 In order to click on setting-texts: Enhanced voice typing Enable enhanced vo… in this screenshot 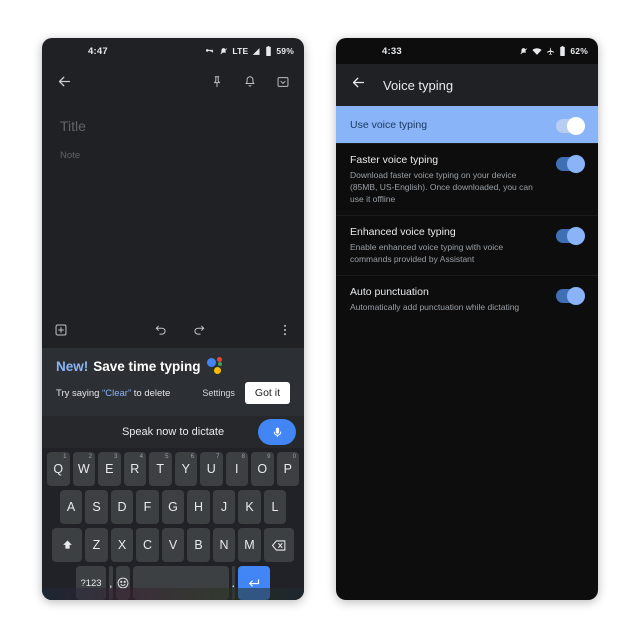, I will do `click(453, 245)`.